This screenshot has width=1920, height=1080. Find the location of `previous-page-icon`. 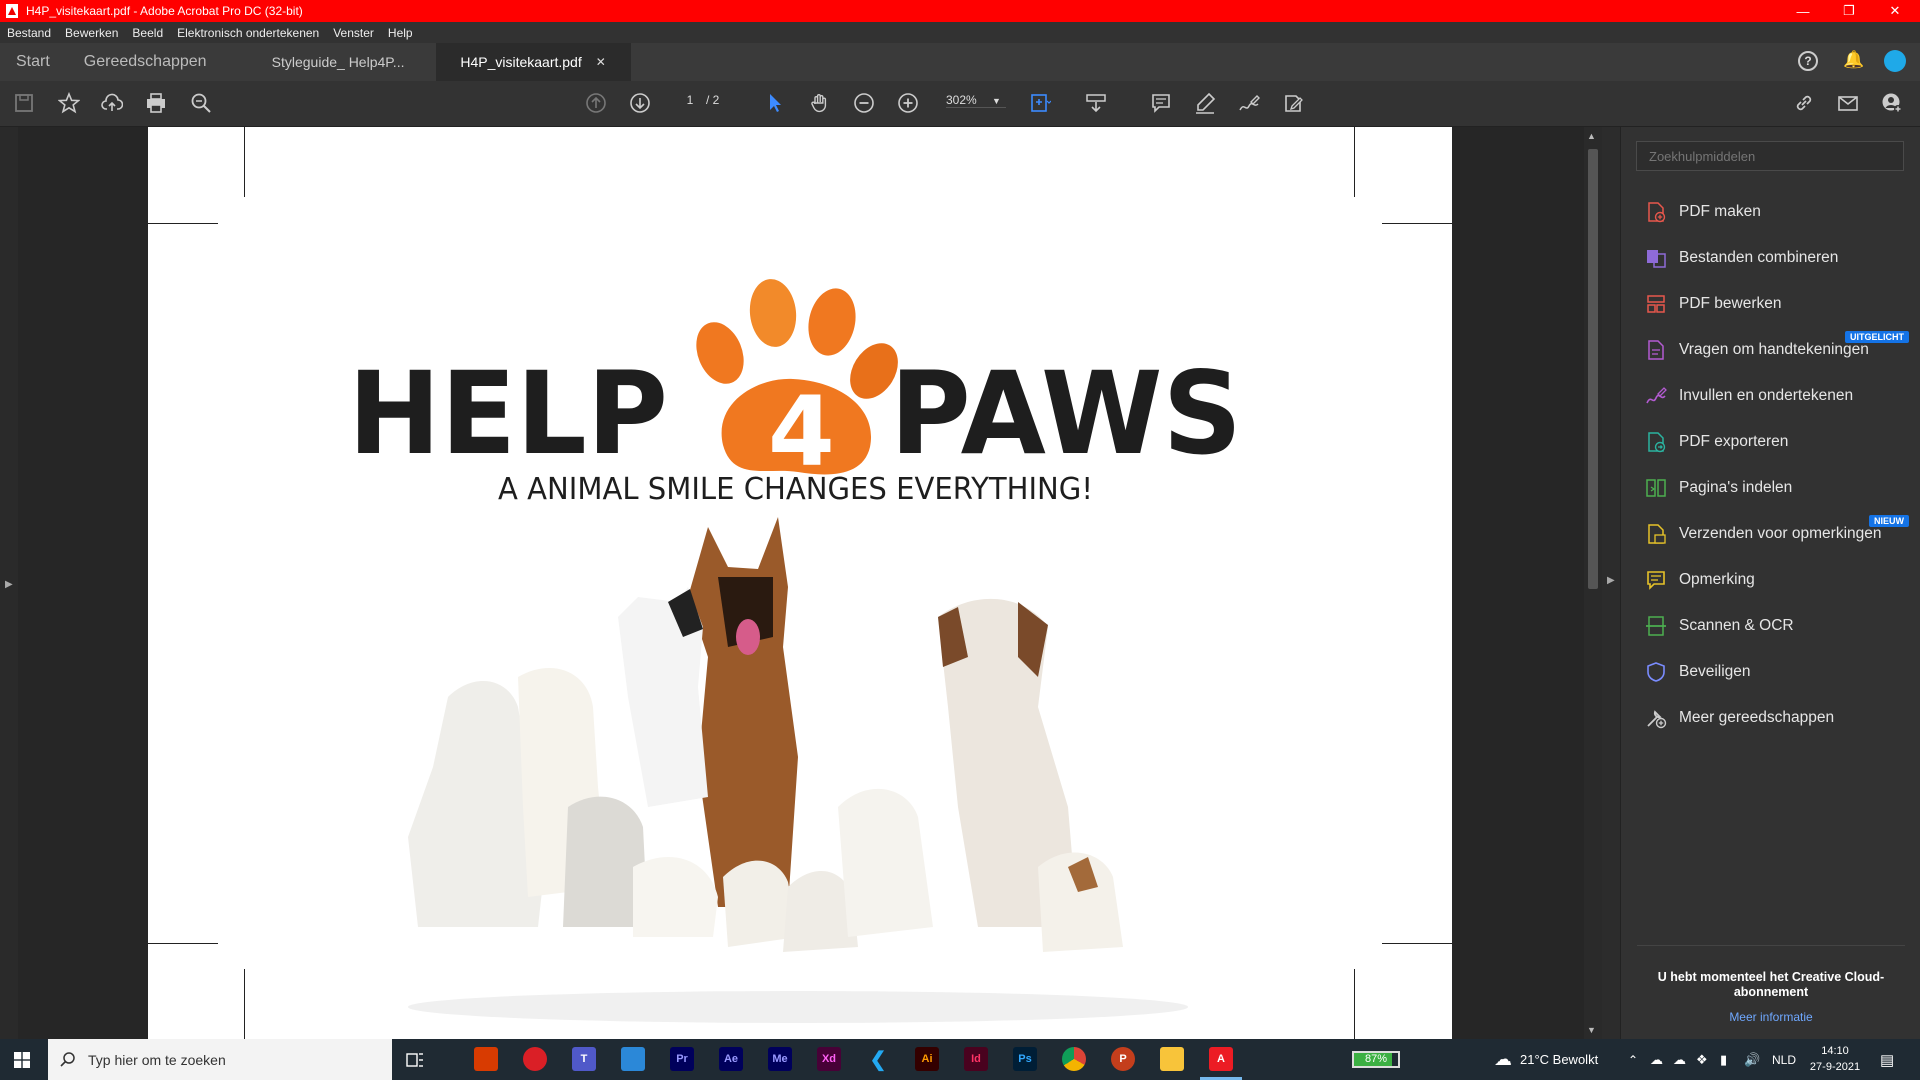

previous-page-icon is located at coordinates (596, 103).